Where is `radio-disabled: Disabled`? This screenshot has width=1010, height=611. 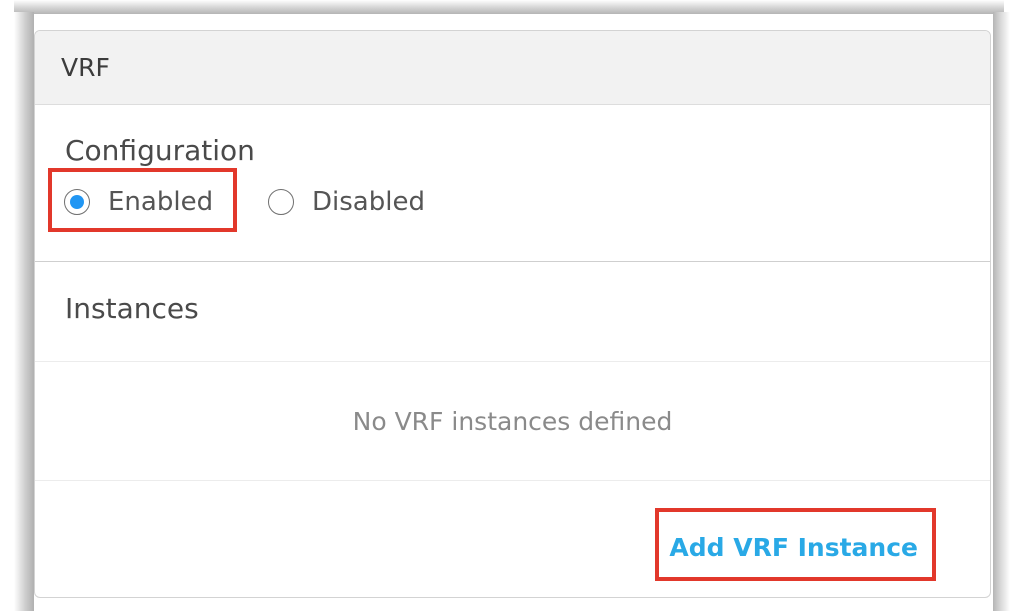 radio-disabled: Disabled is located at coordinates (346, 202).